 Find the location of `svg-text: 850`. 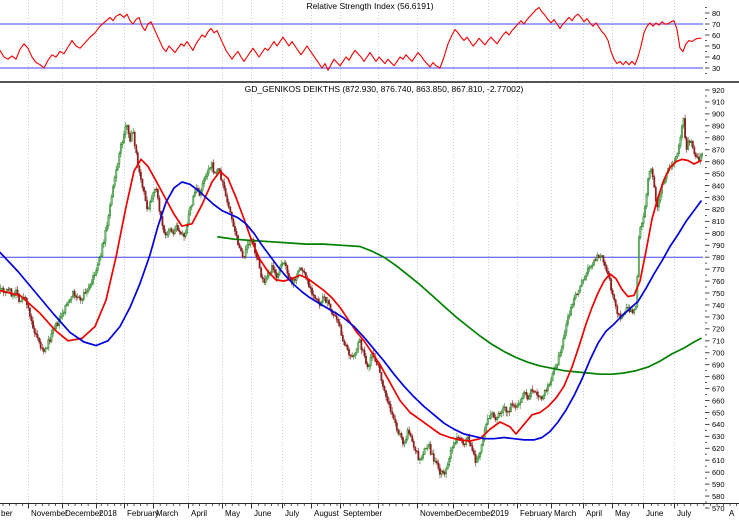

svg-text: 850 is located at coordinates (718, 173).